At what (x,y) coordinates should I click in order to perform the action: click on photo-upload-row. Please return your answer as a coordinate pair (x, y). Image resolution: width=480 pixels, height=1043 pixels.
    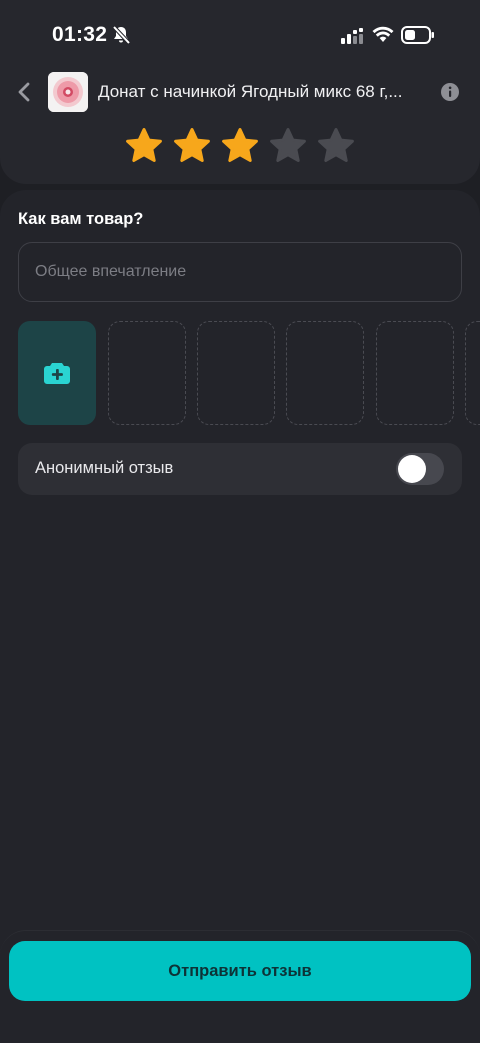
    Looking at the image, I should click on (249, 373).